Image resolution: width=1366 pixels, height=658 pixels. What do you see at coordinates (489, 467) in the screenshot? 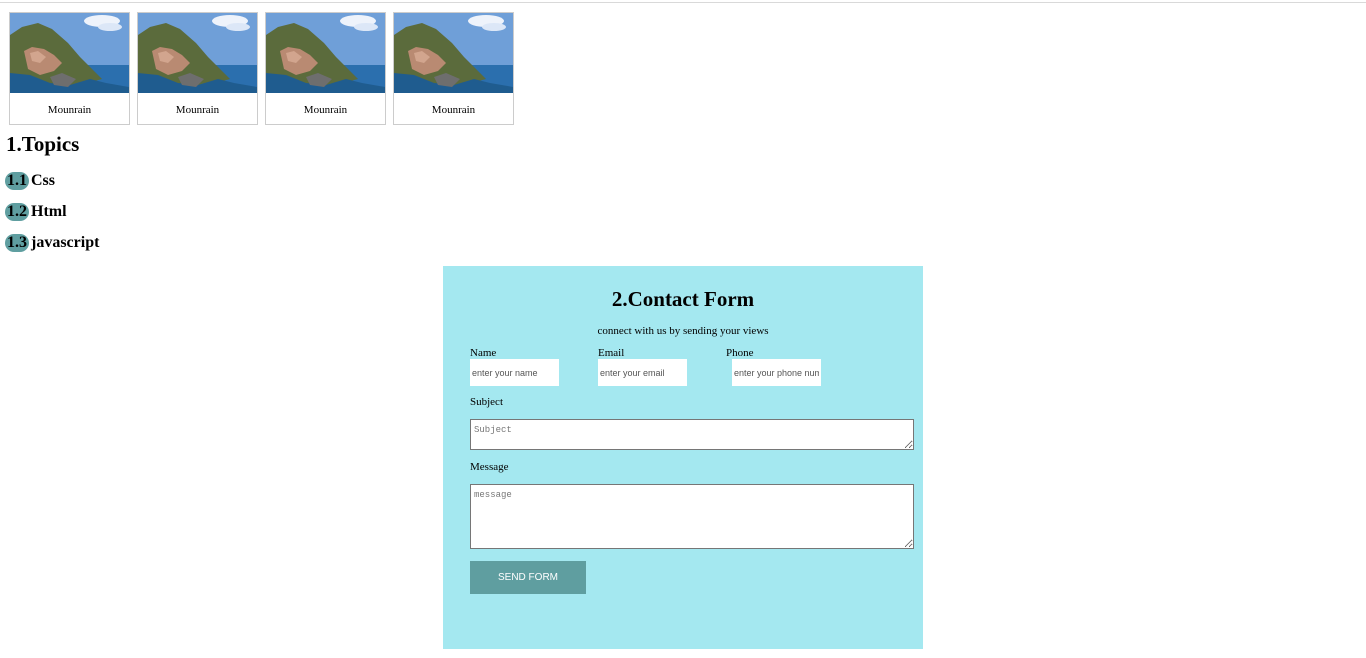
I see `message-label: Message` at bounding box center [489, 467].